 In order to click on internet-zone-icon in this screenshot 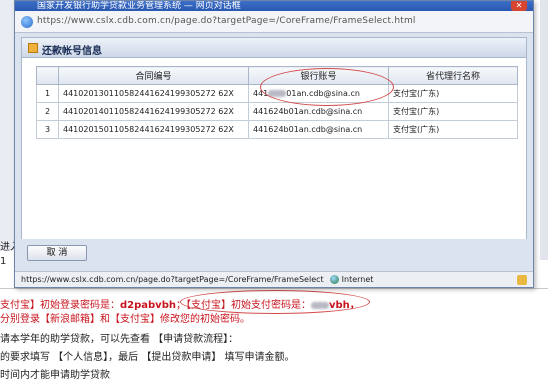, I will do `click(334, 279)`.